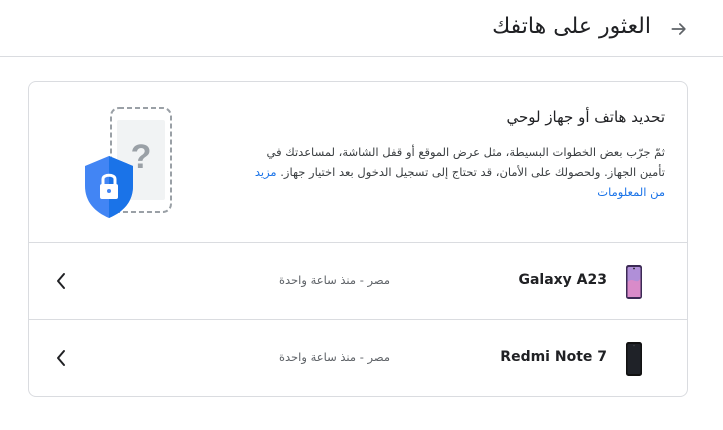 Image resolution: width=723 pixels, height=430 pixels. I want to click on device-name: Galaxy A23, so click(562, 280).